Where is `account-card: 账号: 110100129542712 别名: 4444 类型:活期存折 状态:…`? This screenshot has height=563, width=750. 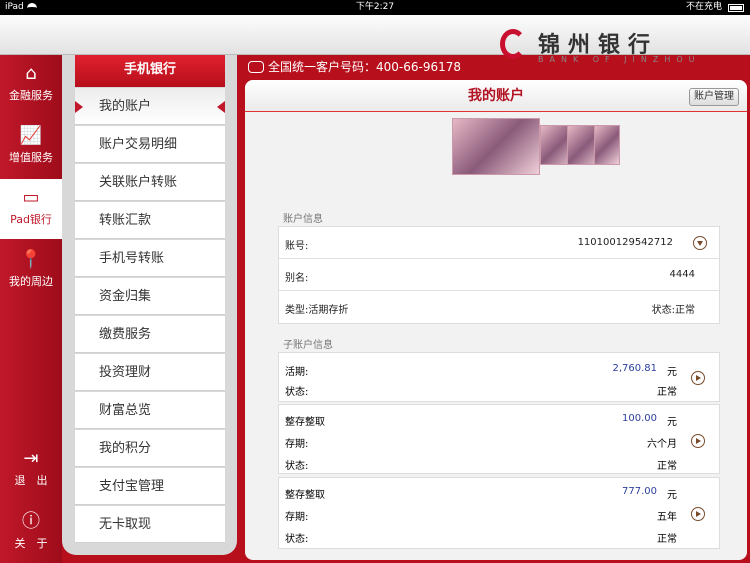
account-card: 账号: 110100129542712 别名: 4444 类型:活期存折 状态:… is located at coordinates (499, 275).